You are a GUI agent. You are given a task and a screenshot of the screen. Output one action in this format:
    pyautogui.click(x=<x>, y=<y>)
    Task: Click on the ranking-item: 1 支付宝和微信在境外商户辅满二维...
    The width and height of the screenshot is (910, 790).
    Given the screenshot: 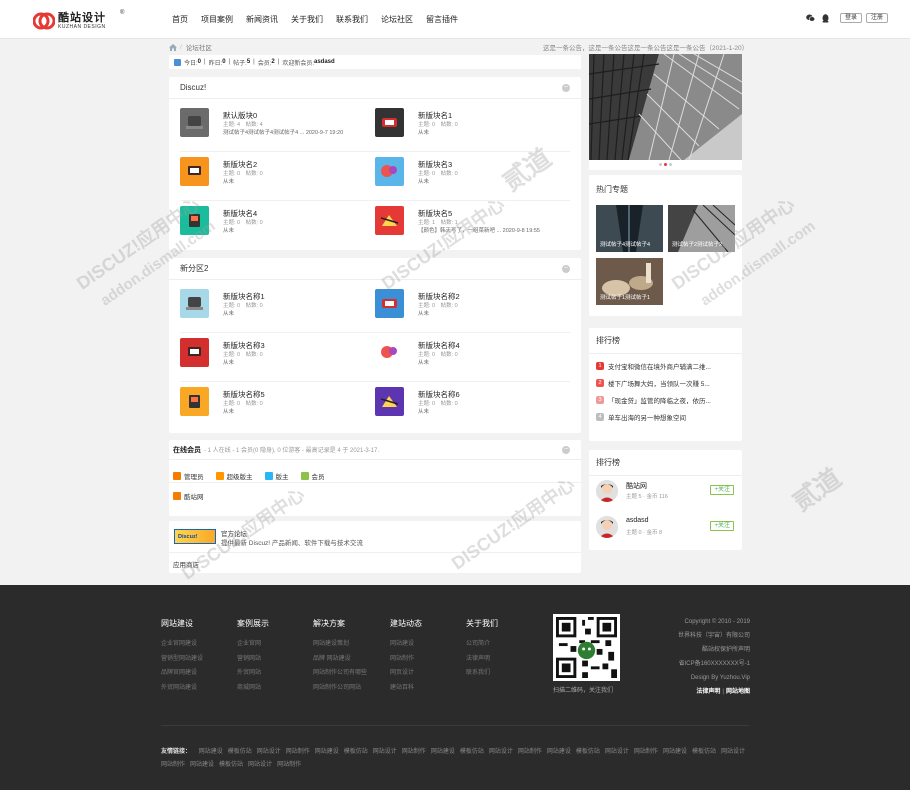 What is the action you would take?
    pyautogui.click(x=653, y=366)
    